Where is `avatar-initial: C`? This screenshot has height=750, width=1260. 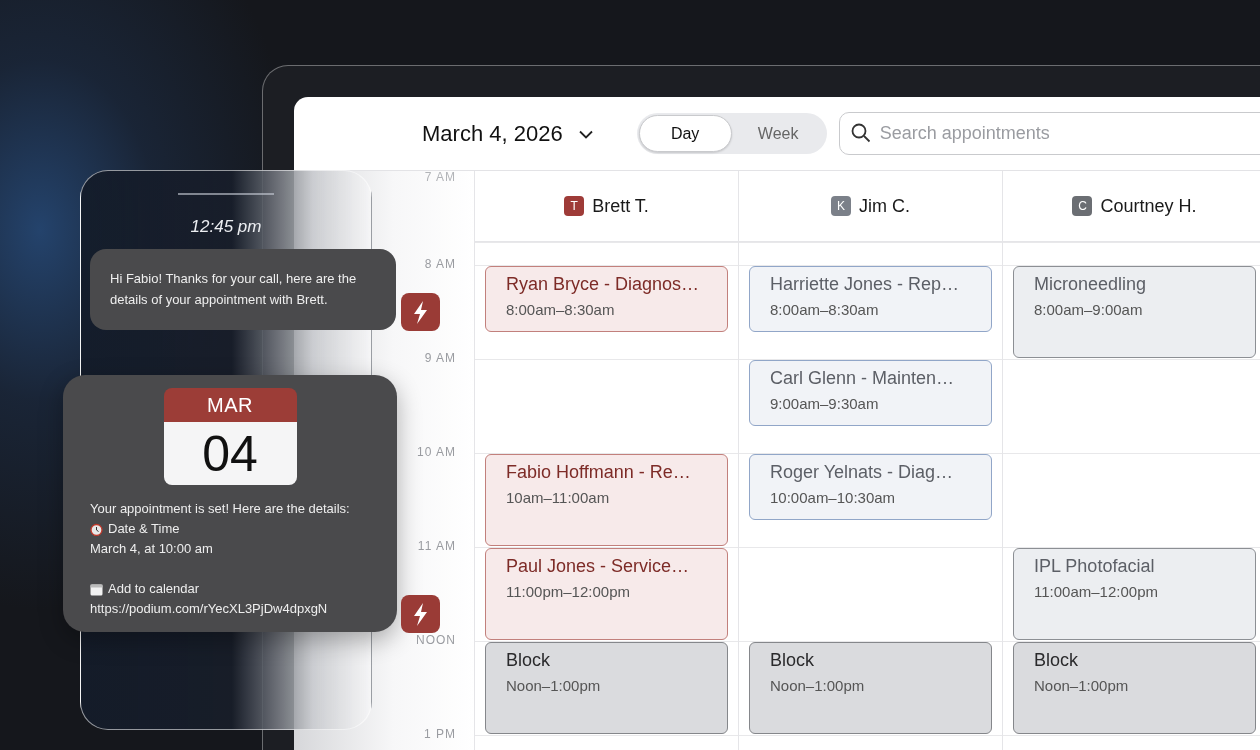 avatar-initial: C is located at coordinates (1082, 206).